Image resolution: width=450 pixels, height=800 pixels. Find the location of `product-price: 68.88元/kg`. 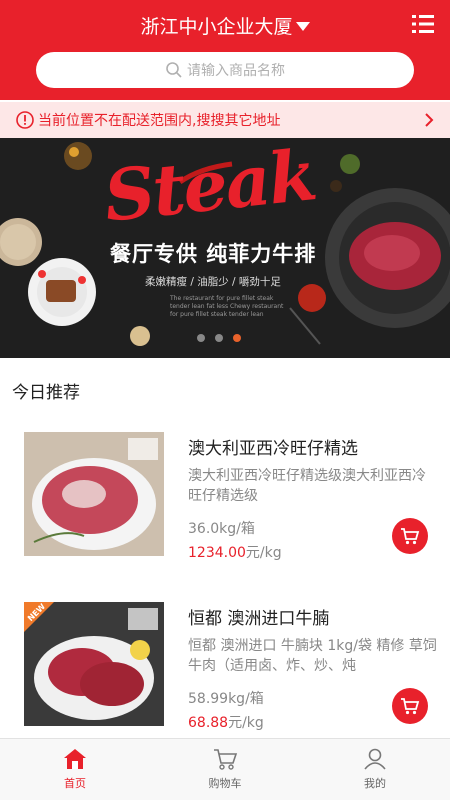

product-price: 68.88元/kg is located at coordinates (226, 722).